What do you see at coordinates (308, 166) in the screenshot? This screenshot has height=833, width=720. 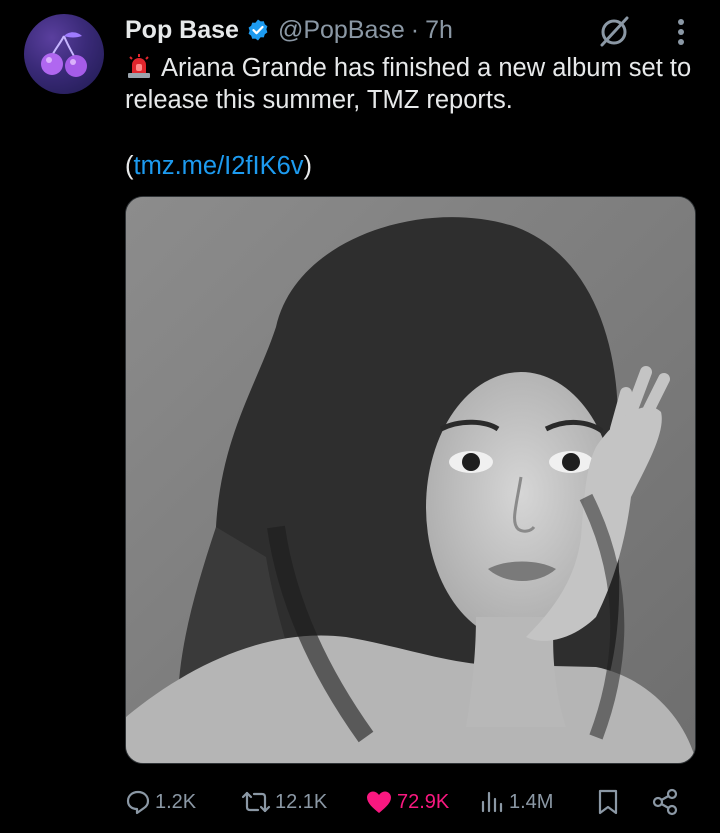 I see `link-close-paren: )` at bounding box center [308, 166].